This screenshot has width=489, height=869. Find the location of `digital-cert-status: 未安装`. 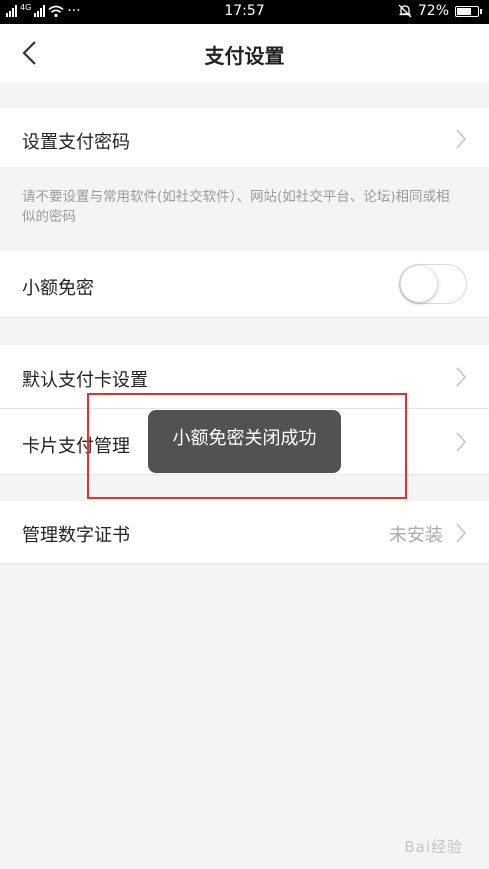

digital-cert-status: 未安装 is located at coordinates (416, 535).